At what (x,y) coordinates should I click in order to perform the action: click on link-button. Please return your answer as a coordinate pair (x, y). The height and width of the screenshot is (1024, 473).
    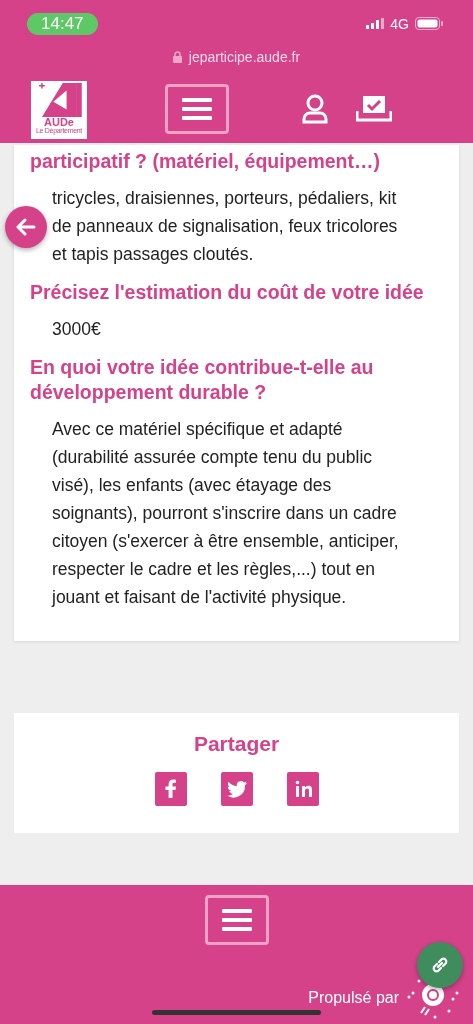
    Looking at the image, I should click on (440, 965).